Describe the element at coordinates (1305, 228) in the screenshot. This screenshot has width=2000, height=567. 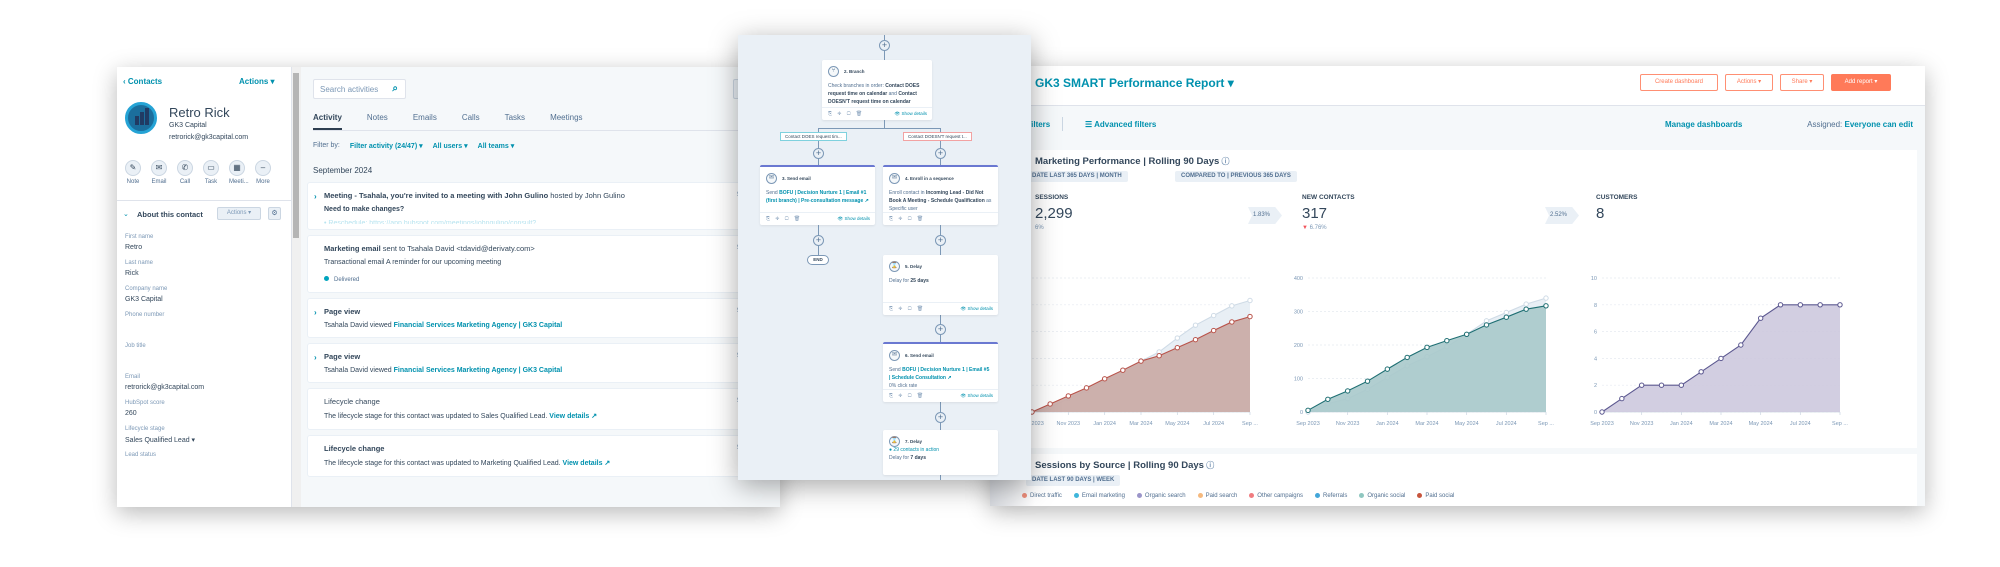
I see `down-arrow-icon: ▼` at that location.